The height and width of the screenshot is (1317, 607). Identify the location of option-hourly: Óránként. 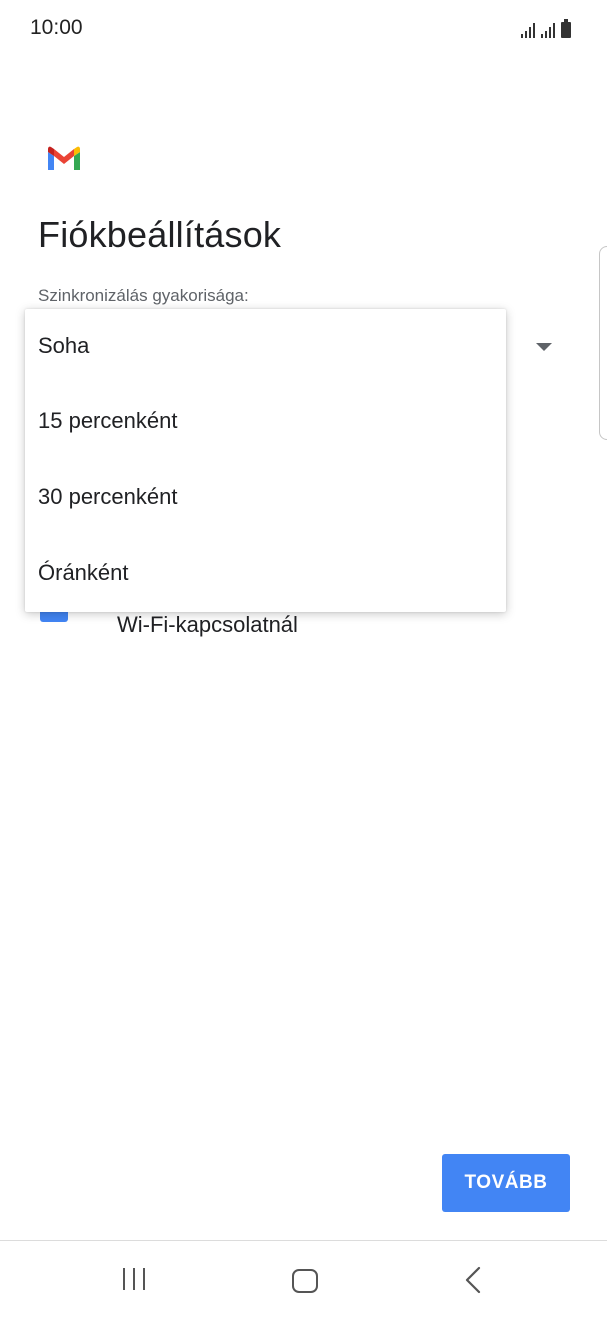
(83, 573).